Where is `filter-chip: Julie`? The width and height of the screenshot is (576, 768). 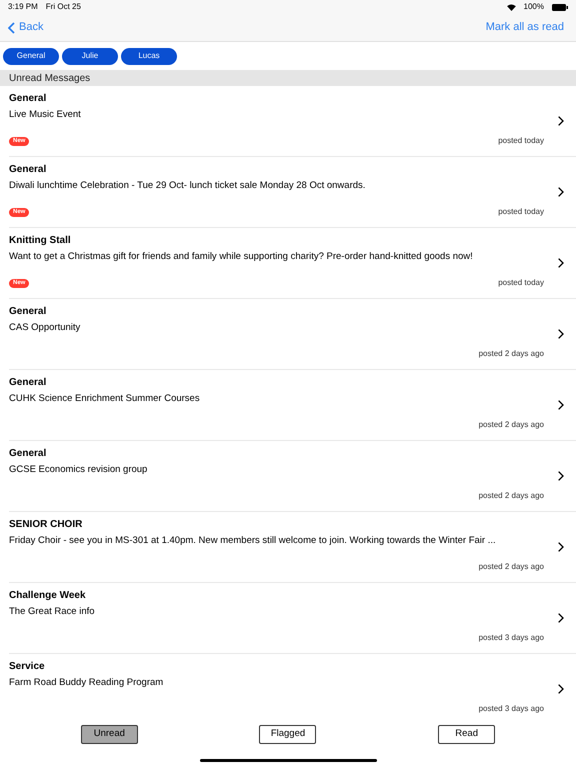 filter-chip: Julie is located at coordinates (90, 56).